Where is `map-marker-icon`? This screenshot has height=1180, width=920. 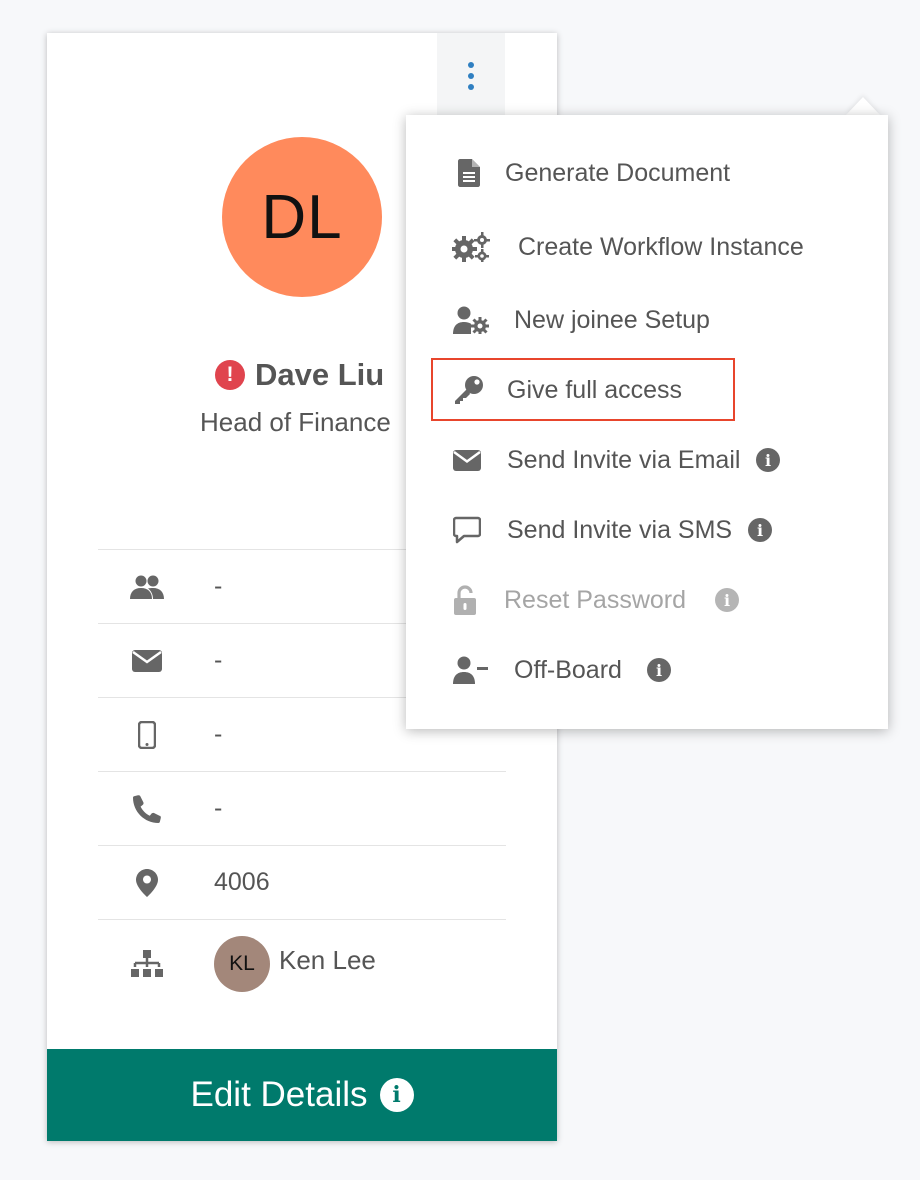 map-marker-icon is located at coordinates (147, 882).